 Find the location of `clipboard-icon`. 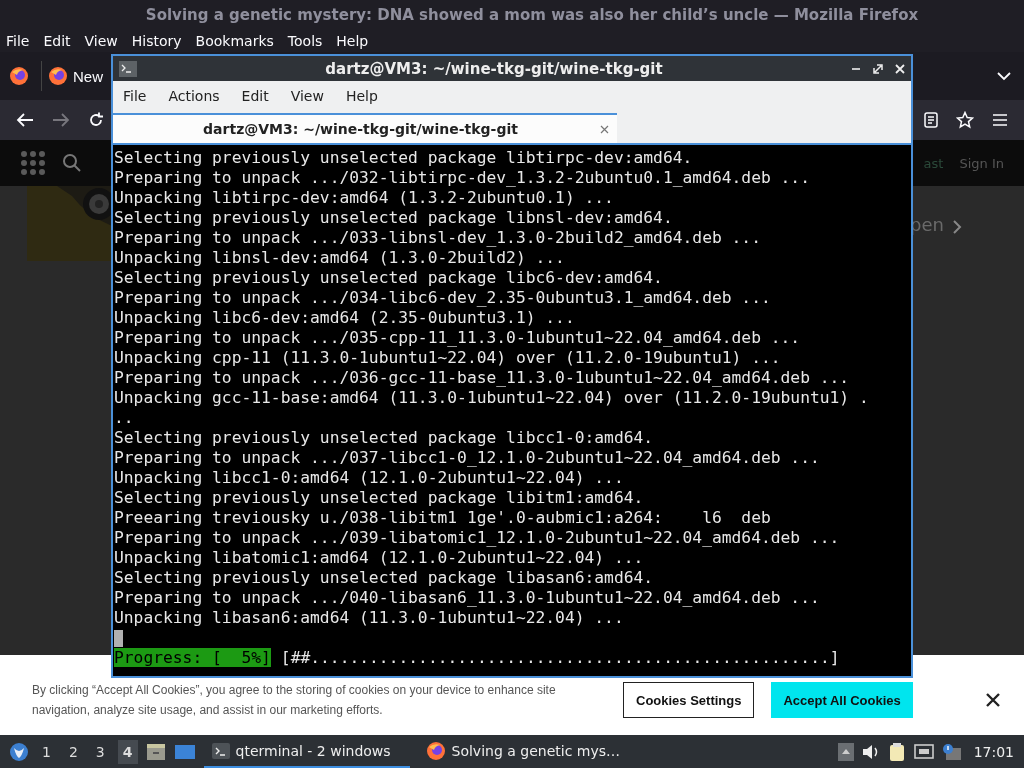

clipboard-icon is located at coordinates (896, 751).